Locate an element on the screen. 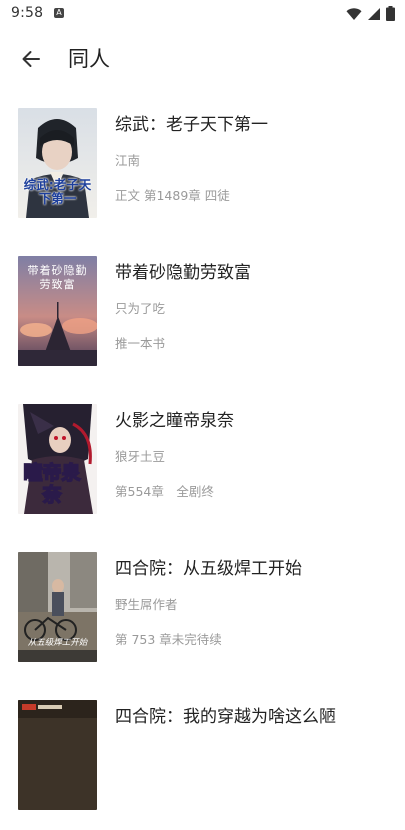  cover-title: 综武:老子天下第一 is located at coordinates (57, 191).